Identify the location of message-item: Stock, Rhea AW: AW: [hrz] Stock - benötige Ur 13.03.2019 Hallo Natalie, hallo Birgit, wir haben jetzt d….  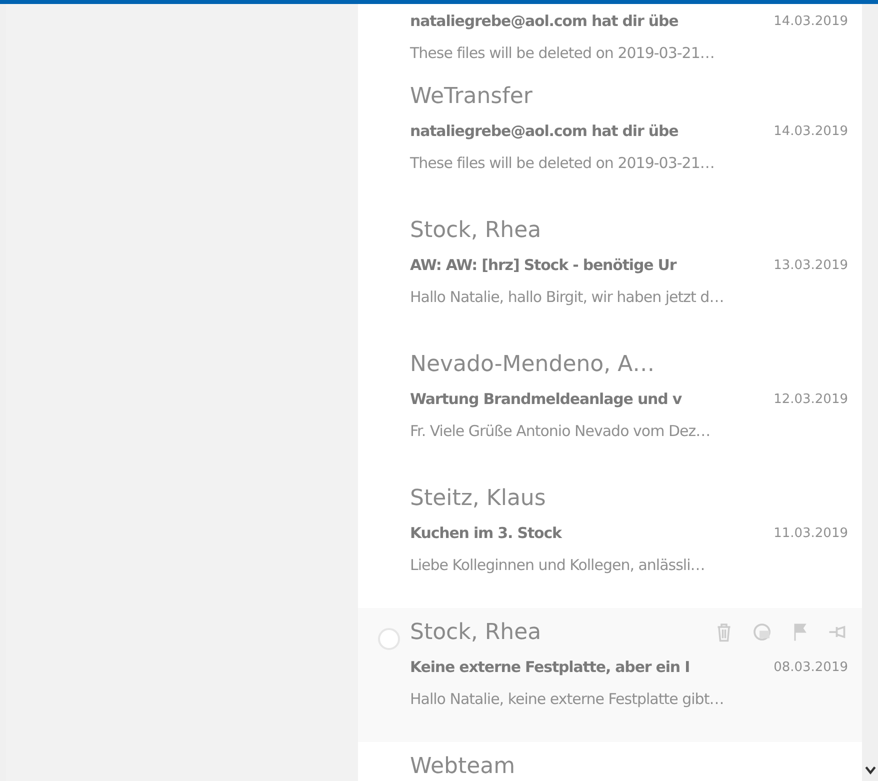
(610, 273).